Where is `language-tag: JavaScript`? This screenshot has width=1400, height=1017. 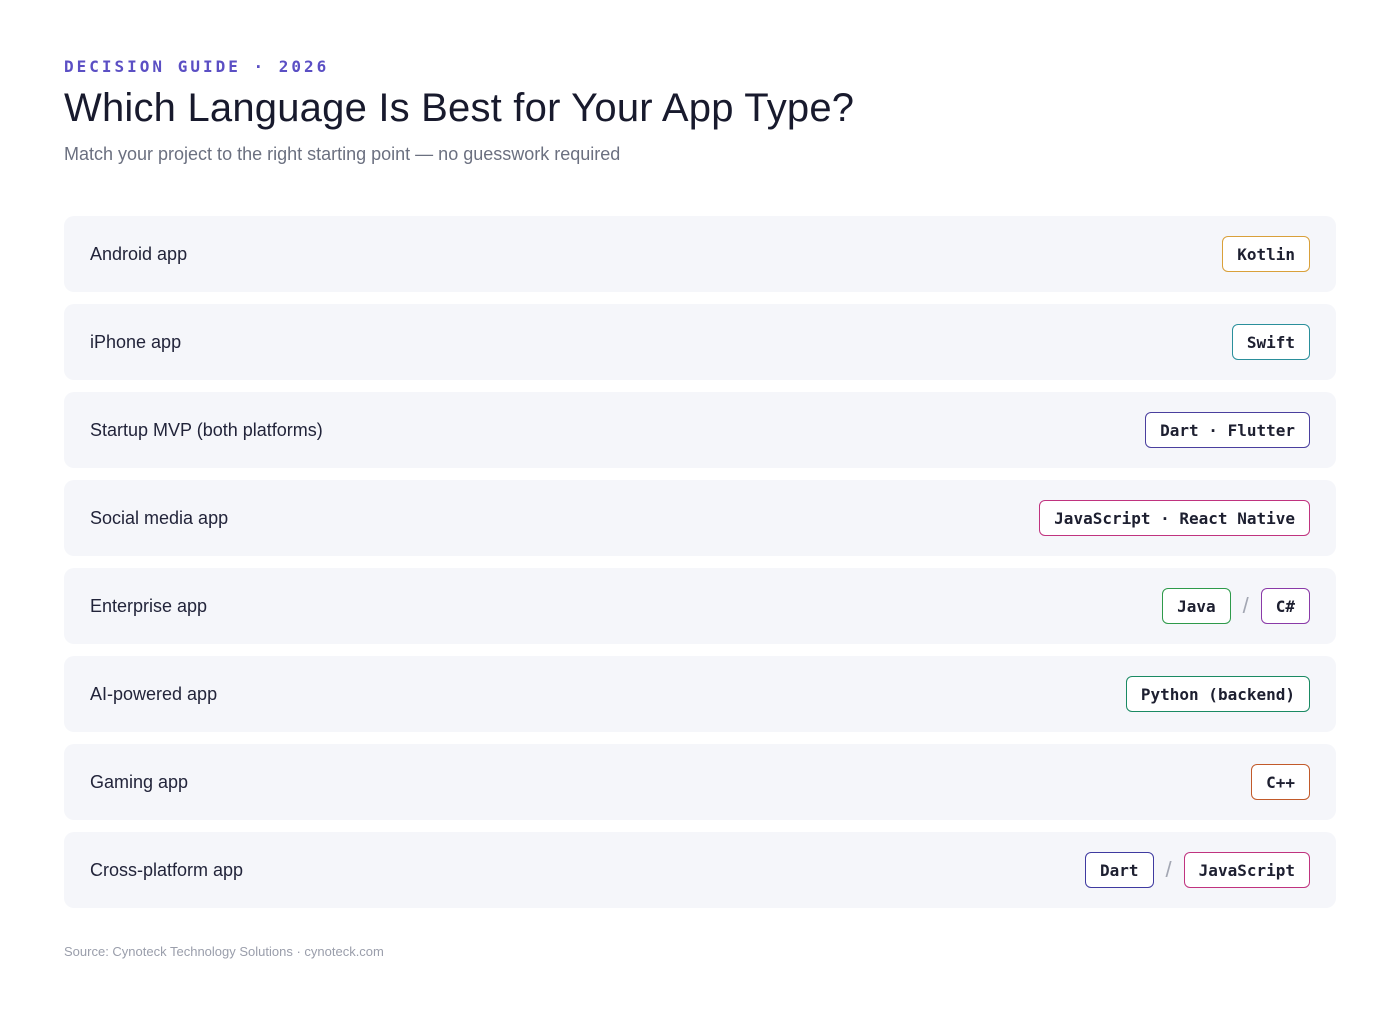 language-tag: JavaScript is located at coordinates (1246, 870).